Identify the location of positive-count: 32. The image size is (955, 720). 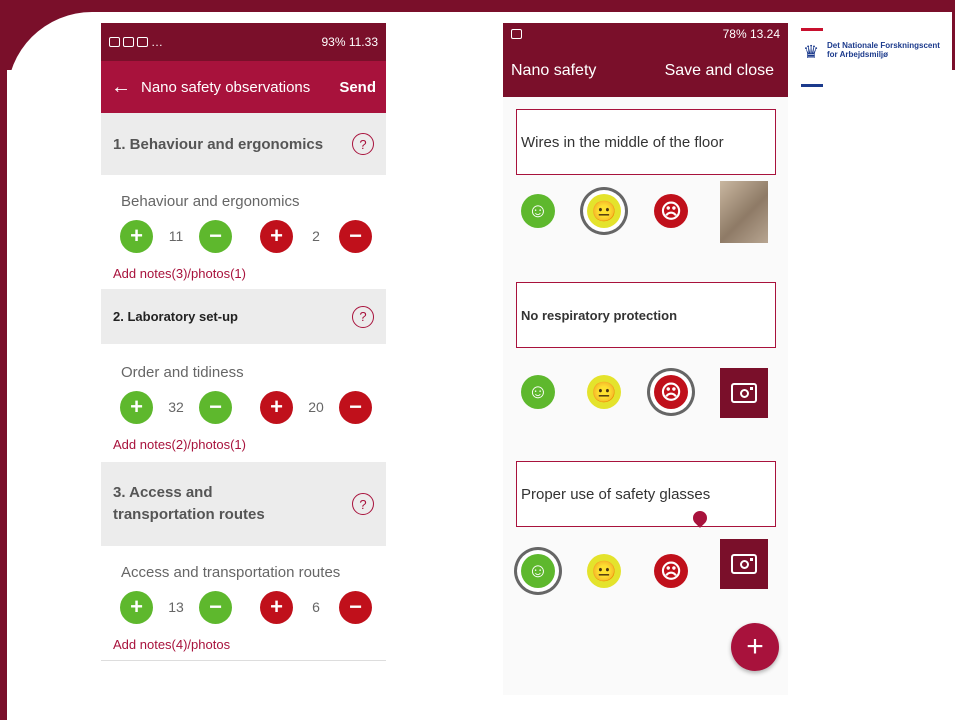
(176, 407).